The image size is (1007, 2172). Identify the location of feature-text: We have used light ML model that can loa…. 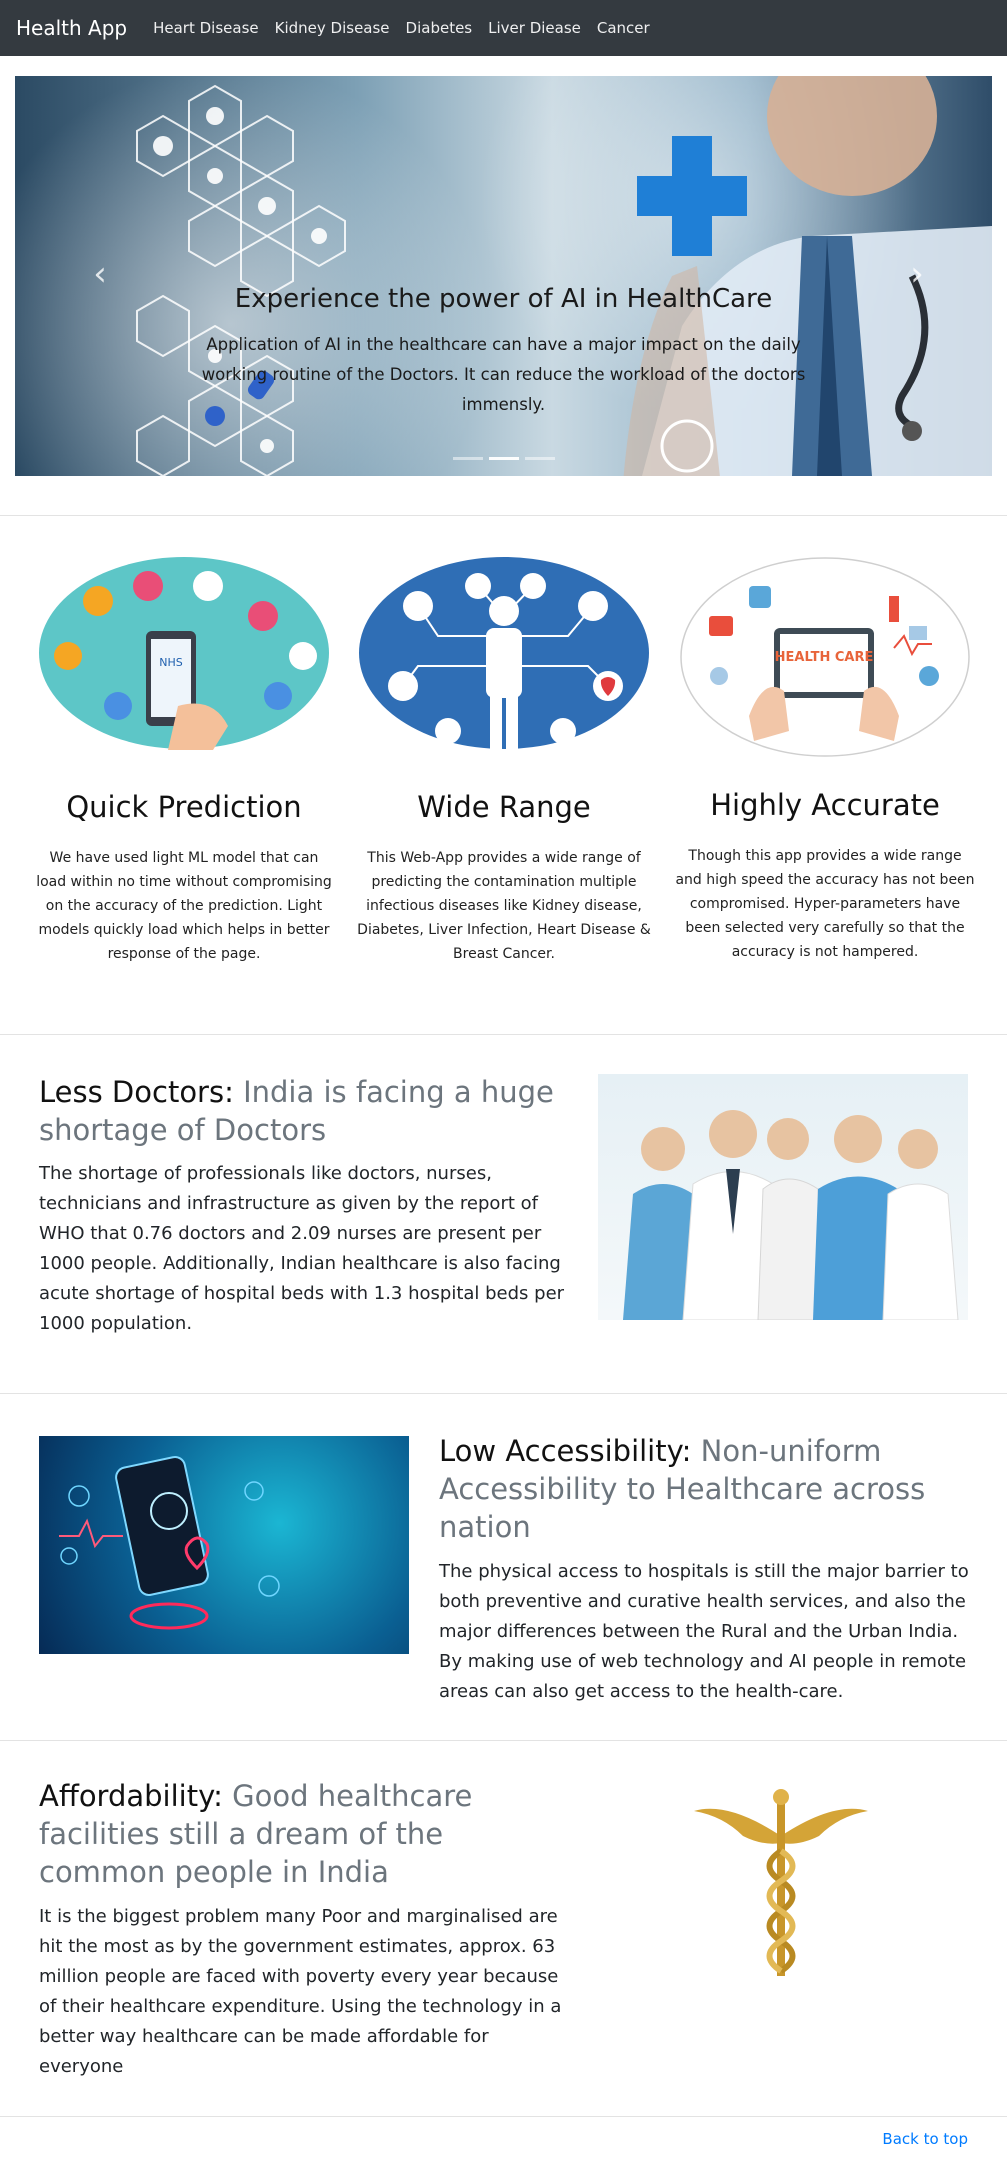
(184, 906).